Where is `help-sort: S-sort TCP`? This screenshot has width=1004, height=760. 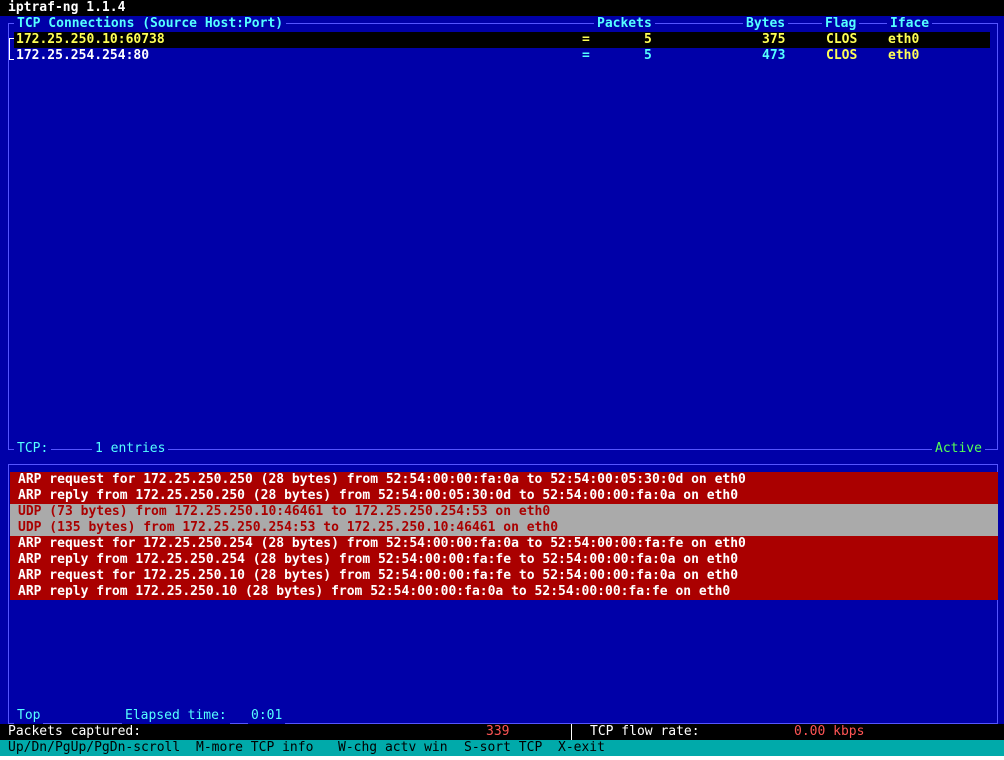 help-sort: S-sort TCP is located at coordinates (503, 747).